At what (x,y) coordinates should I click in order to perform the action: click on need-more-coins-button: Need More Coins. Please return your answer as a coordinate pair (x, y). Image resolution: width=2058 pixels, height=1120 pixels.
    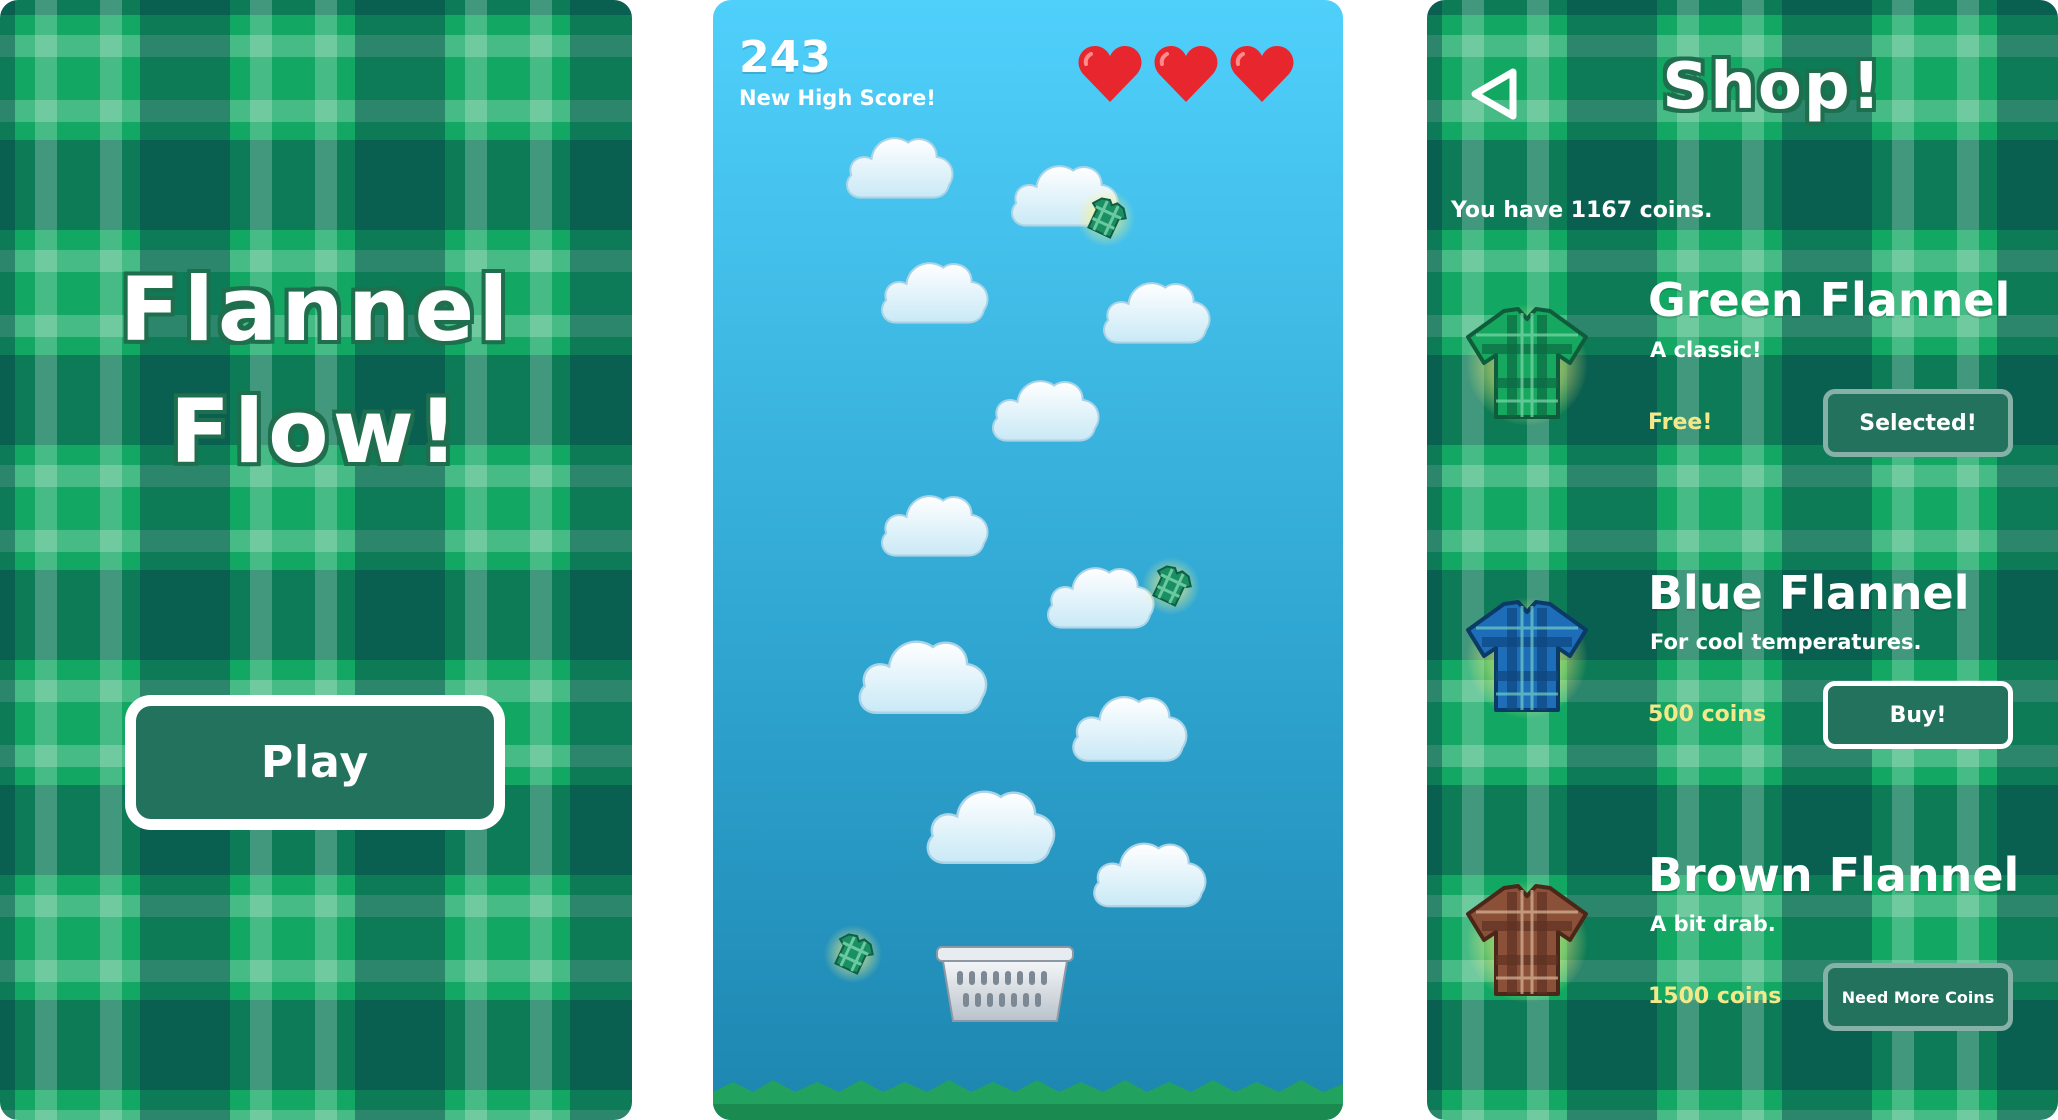
    Looking at the image, I should click on (1918, 997).